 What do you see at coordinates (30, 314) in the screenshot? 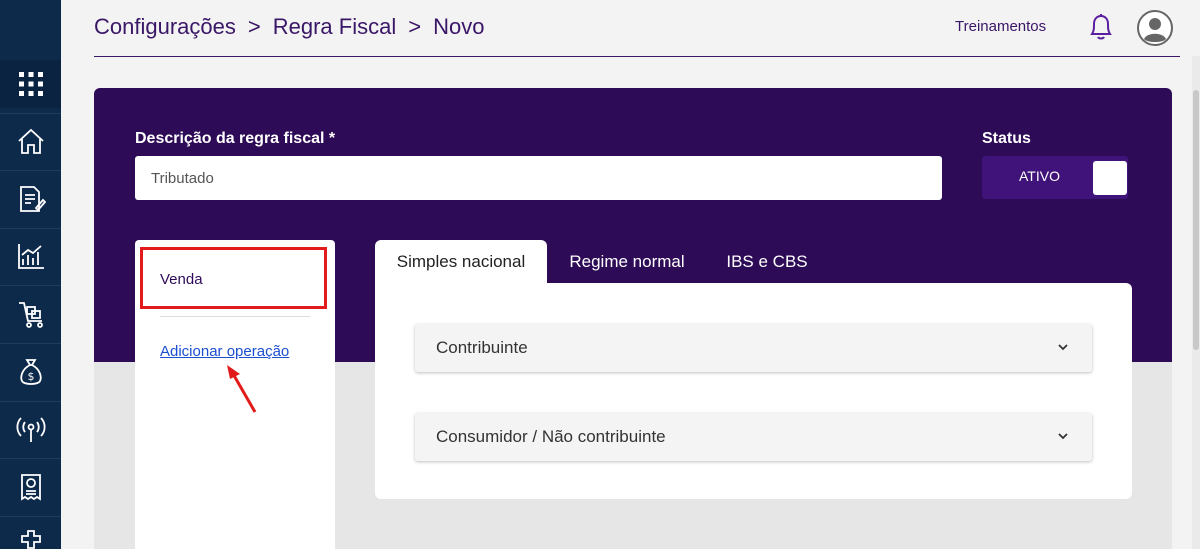
I see `cart-icon` at bounding box center [30, 314].